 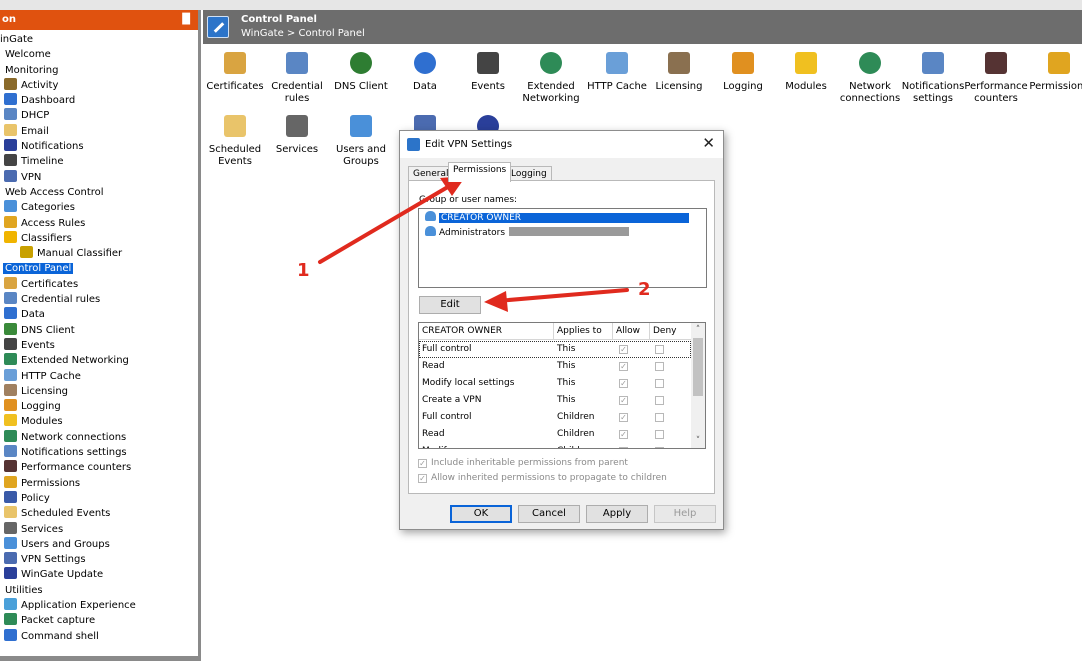 I want to click on ok-button: OK, so click(x=481, y=514).